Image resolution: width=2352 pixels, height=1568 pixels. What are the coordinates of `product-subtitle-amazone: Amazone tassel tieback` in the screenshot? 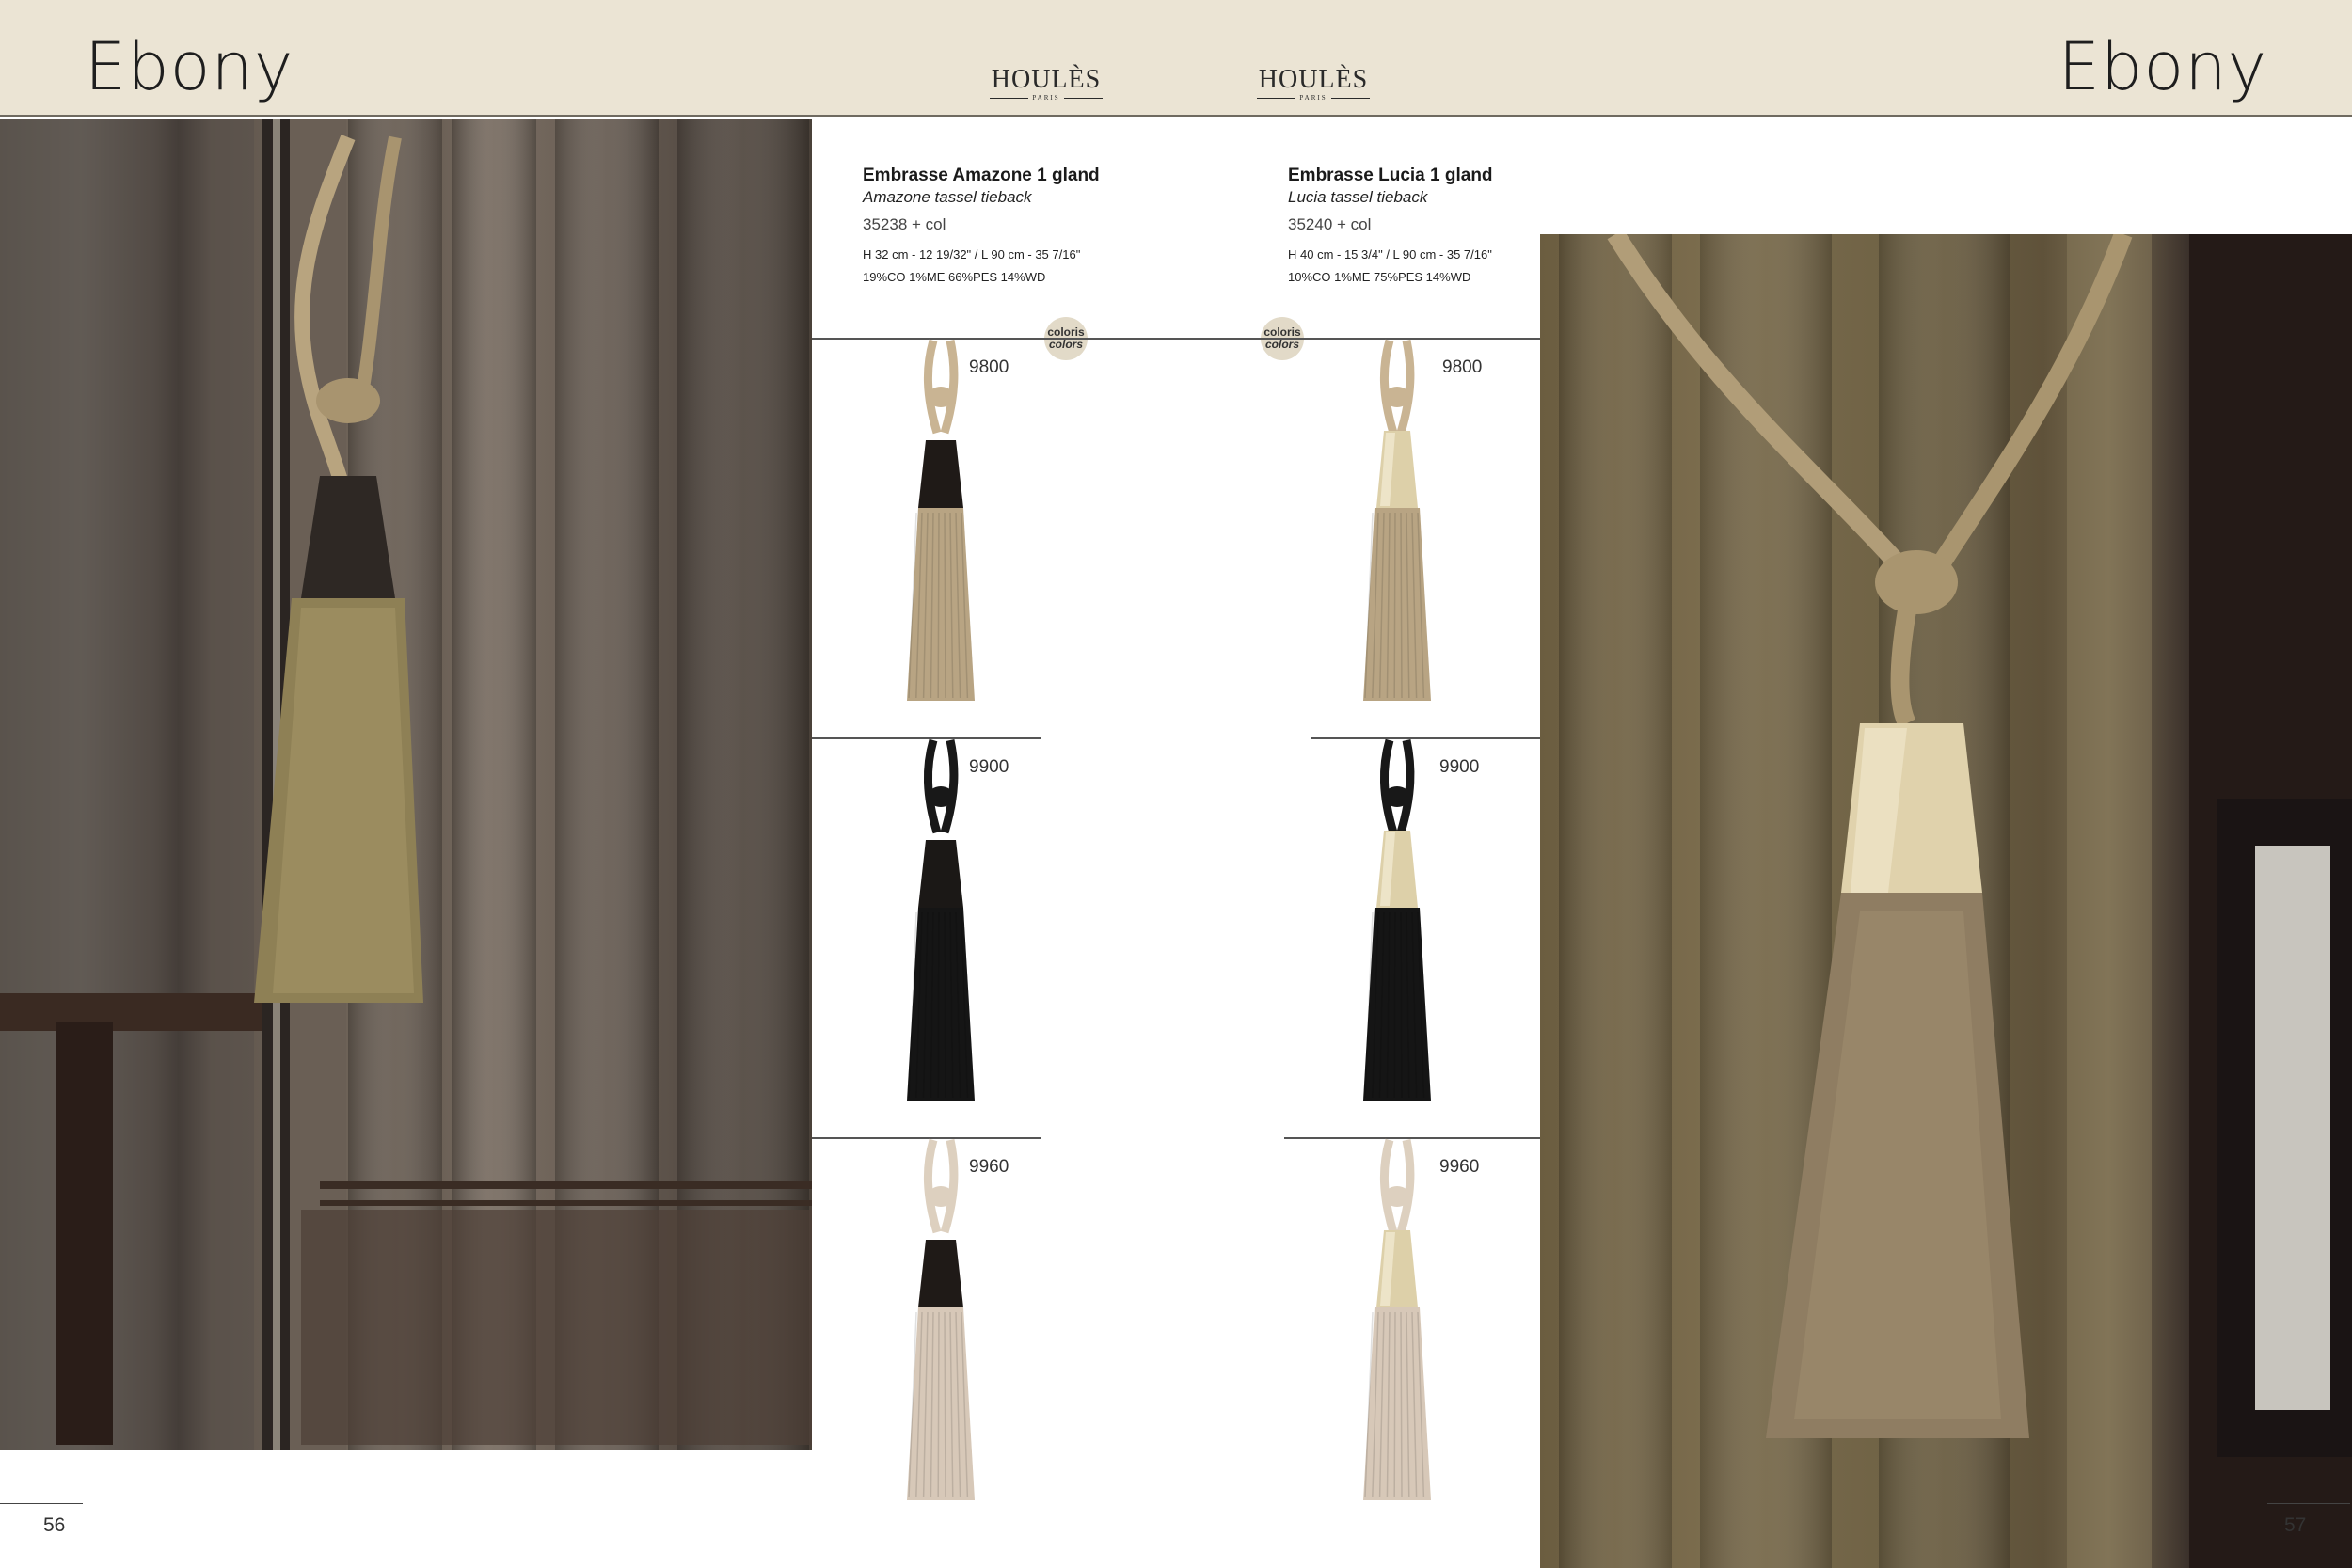 It's located at (947, 197).